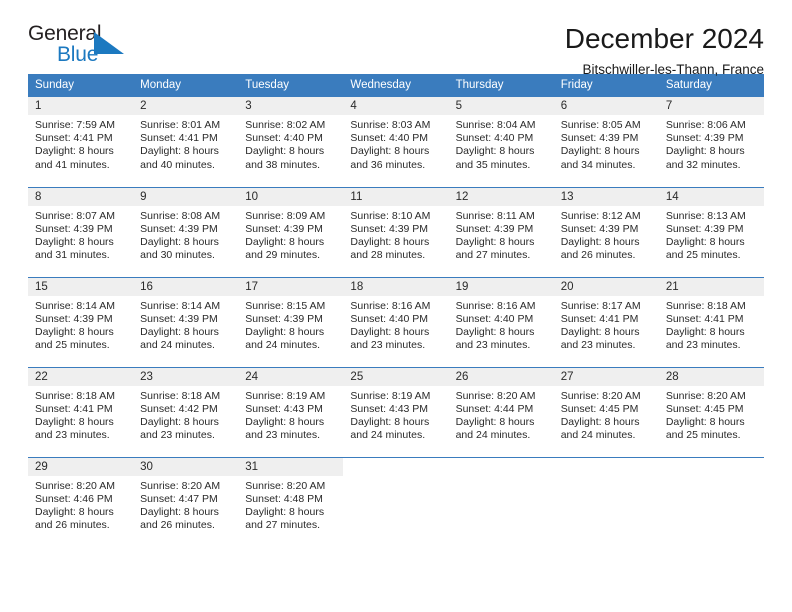  What do you see at coordinates (711, 501) in the screenshot?
I see `calendar-cell-empty` at bounding box center [711, 501].